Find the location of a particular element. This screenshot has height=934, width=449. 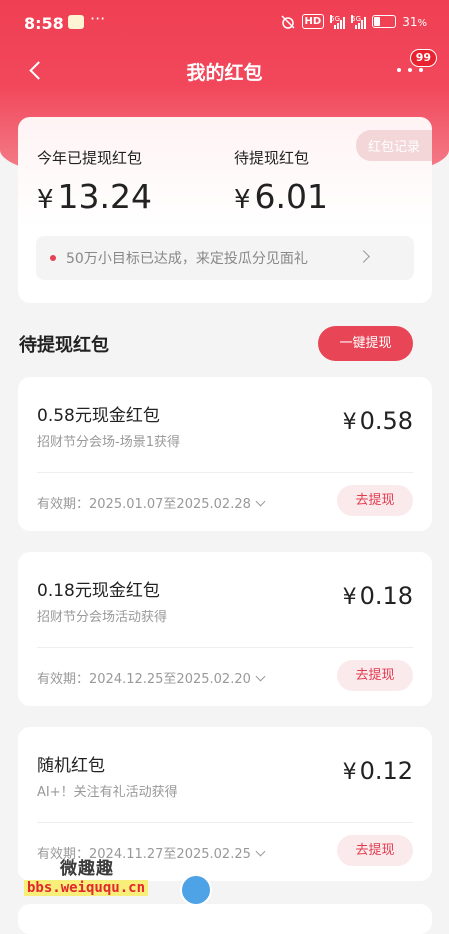

hd-call-icon: HD is located at coordinates (313, 21).